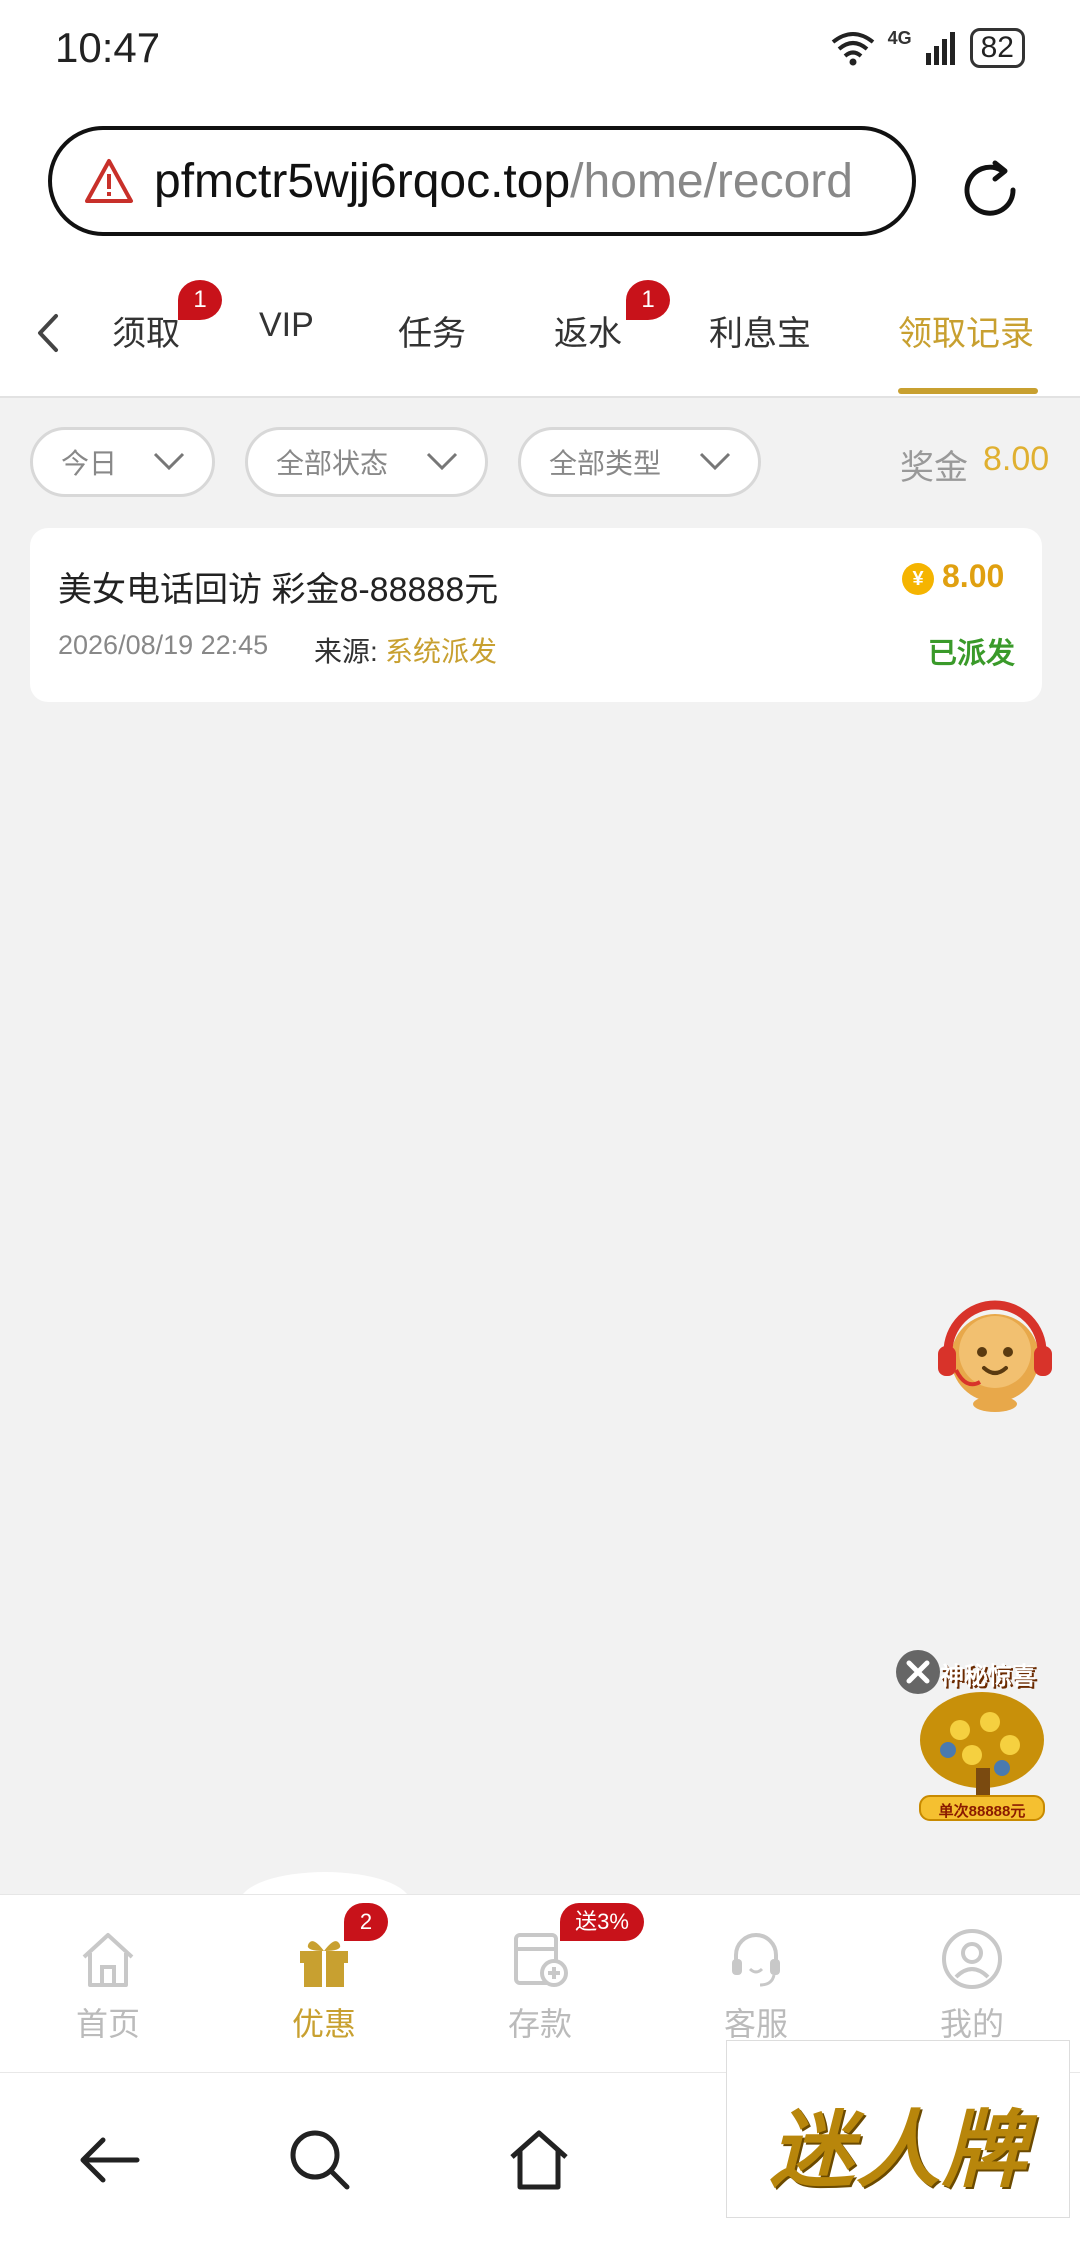 The height and width of the screenshot is (2245, 1080). Describe the element at coordinates (540, 334) in the screenshot. I see `tab-bar: 须取 1 VIP 任务 返水 1 利息宝 领取记录` at that location.